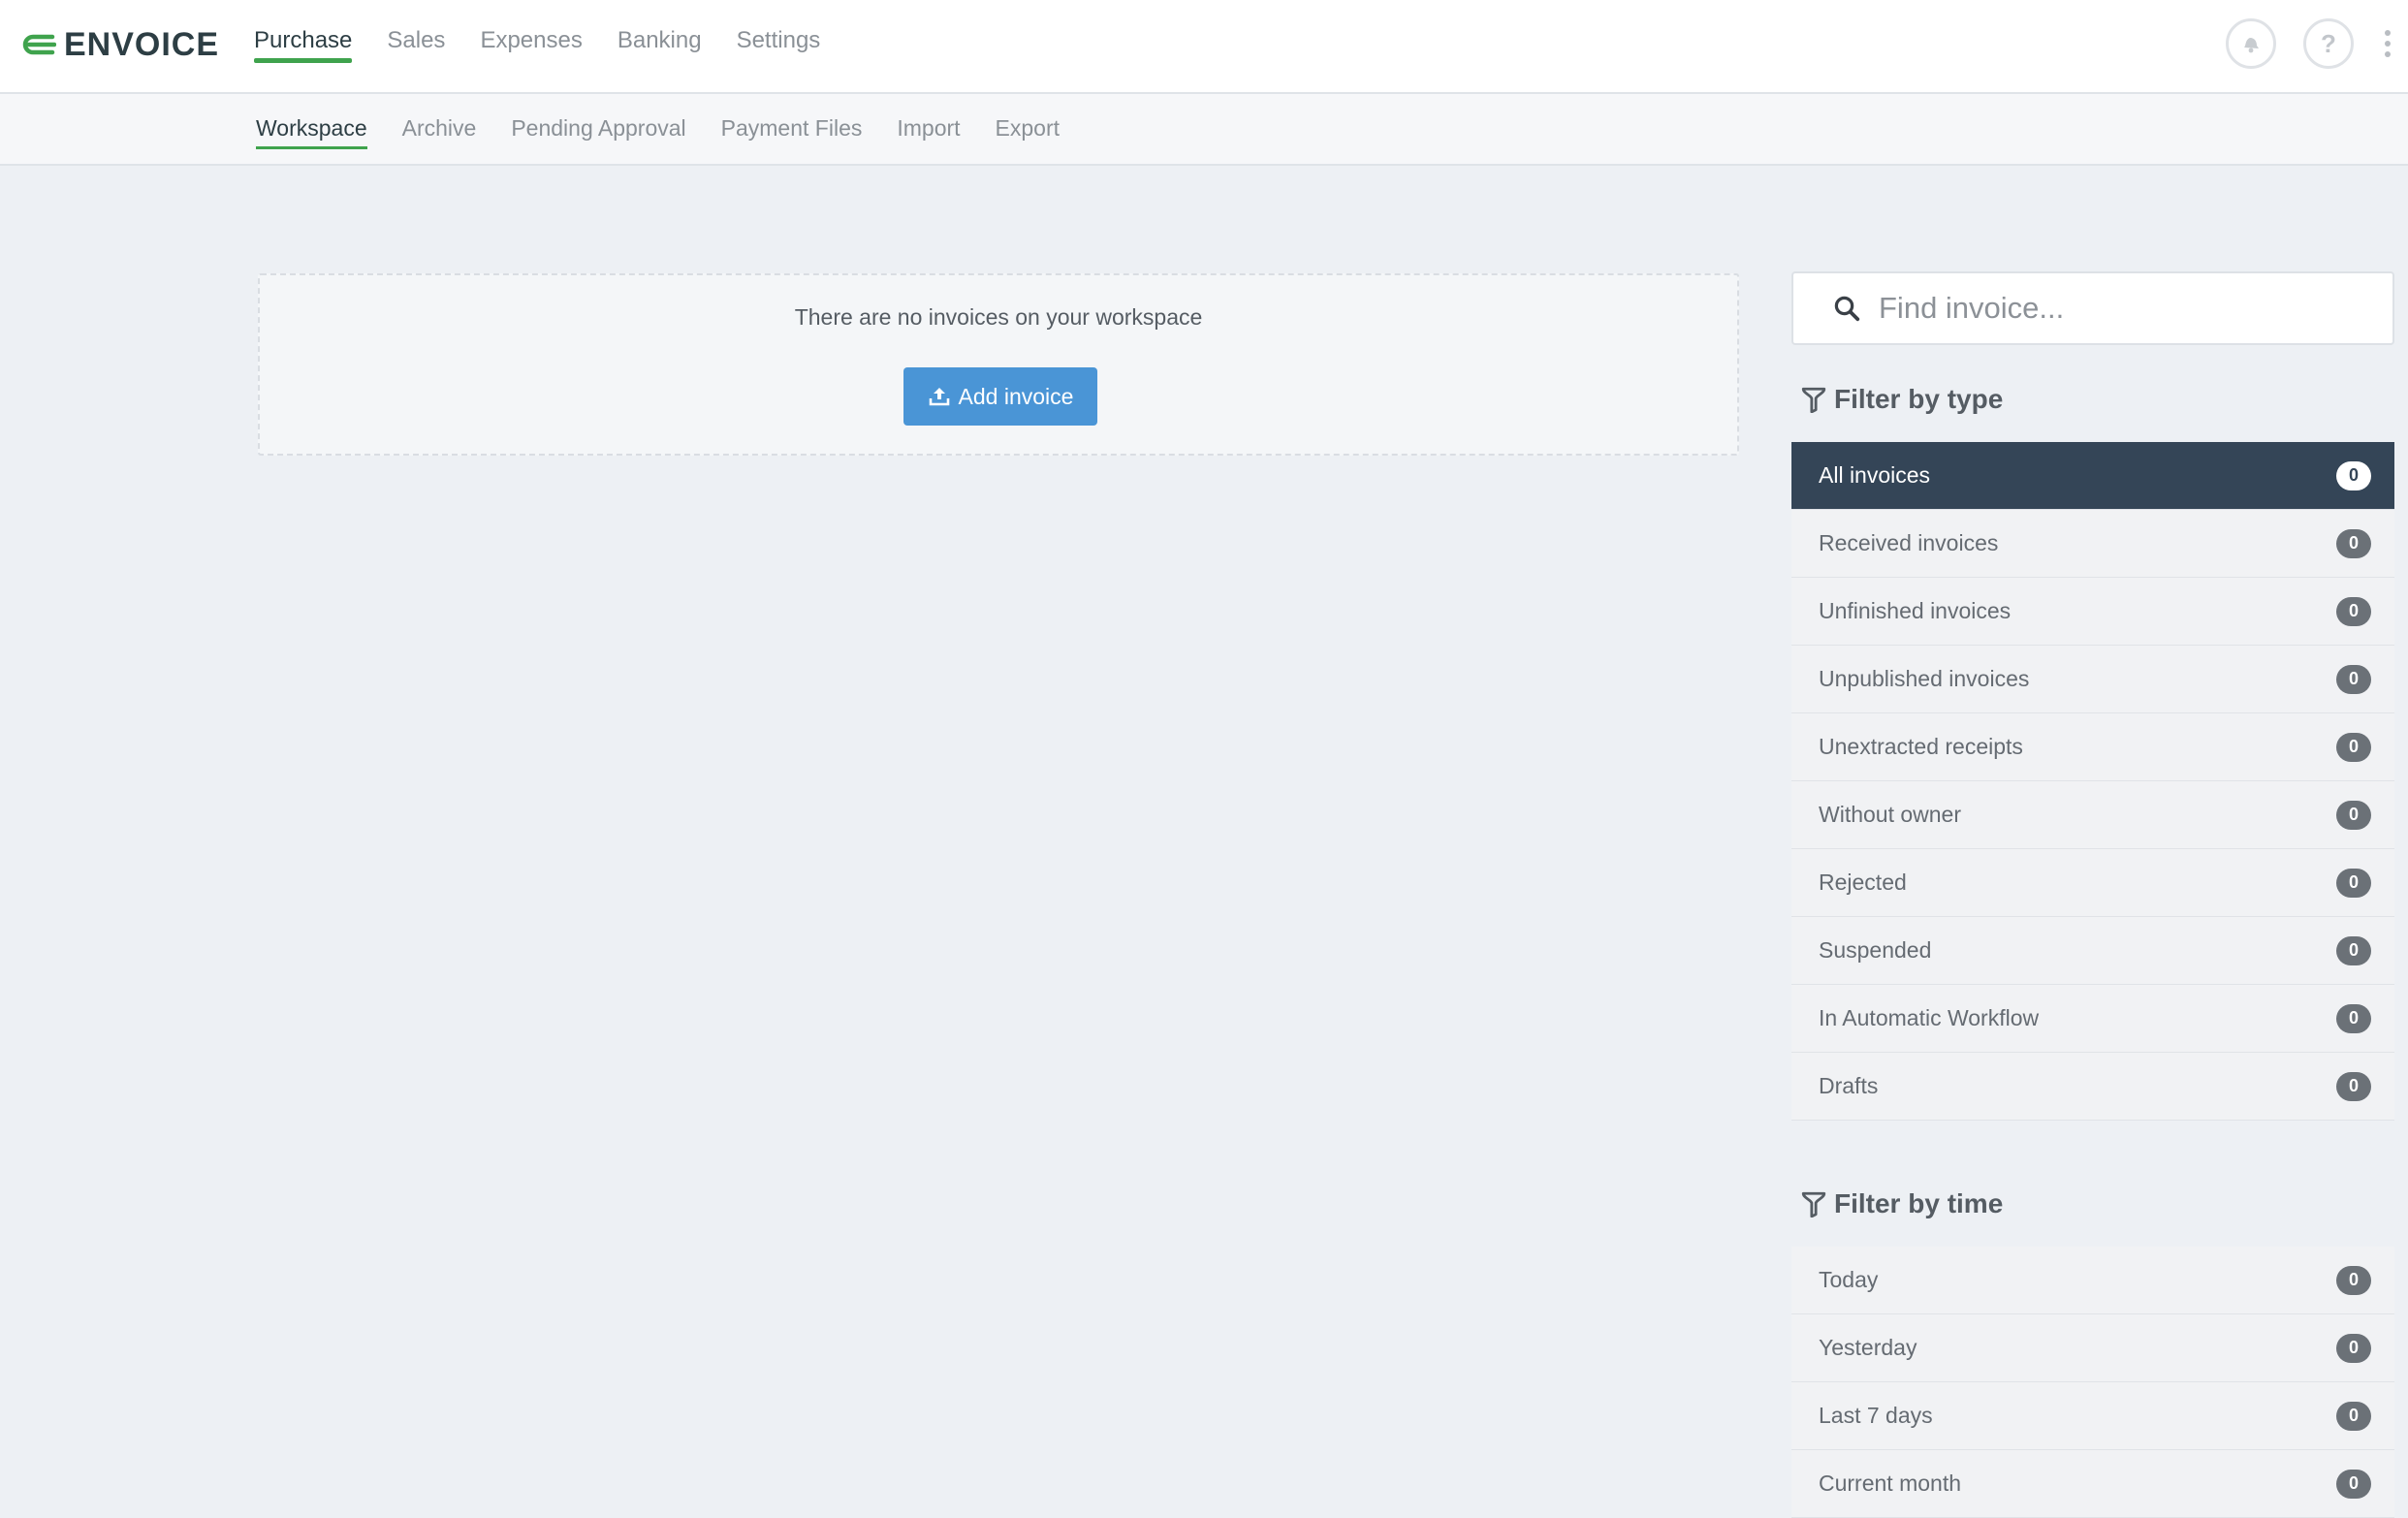  I want to click on main-nav-item-settings: Settings, so click(779, 32).